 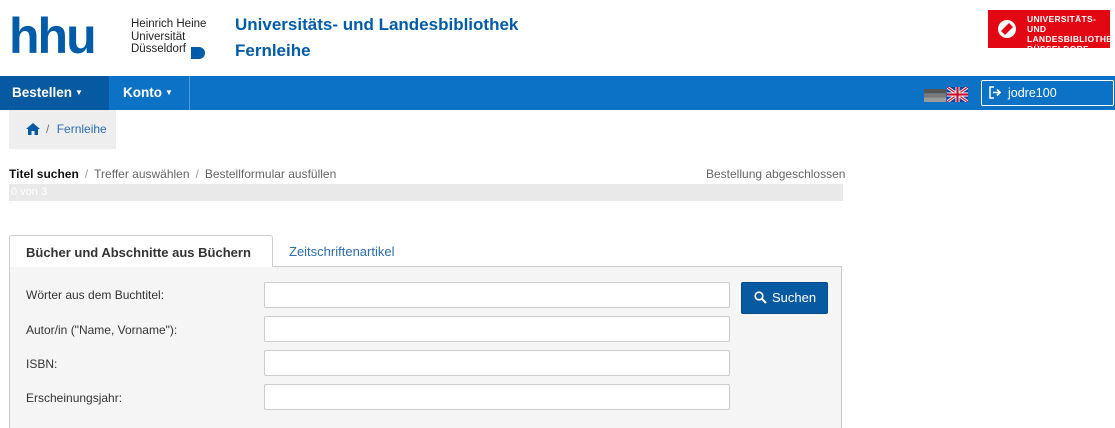 I want to click on label-author: Autor/in ("Name, Vorname"):, so click(x=102, y=330).